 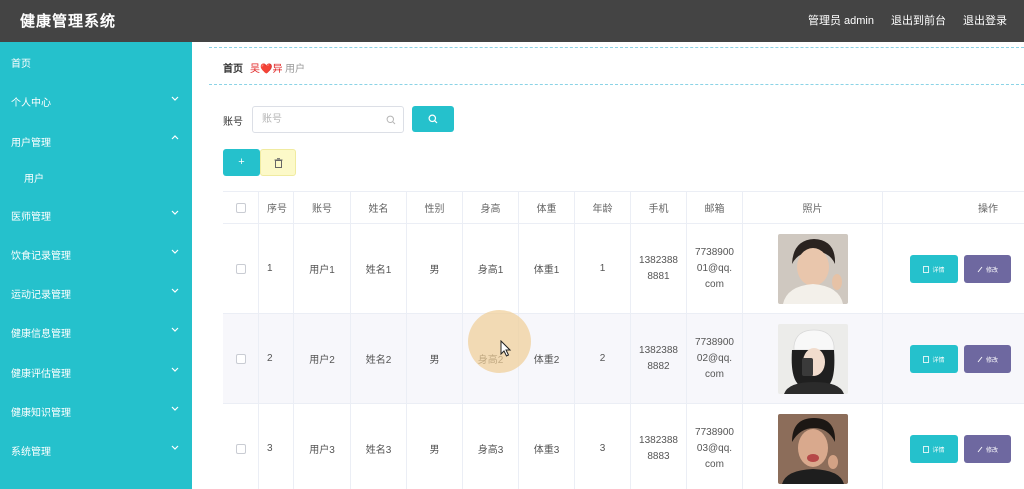 I want to click on cell-phone: 1382388 8881, so click(x=659, y=268).